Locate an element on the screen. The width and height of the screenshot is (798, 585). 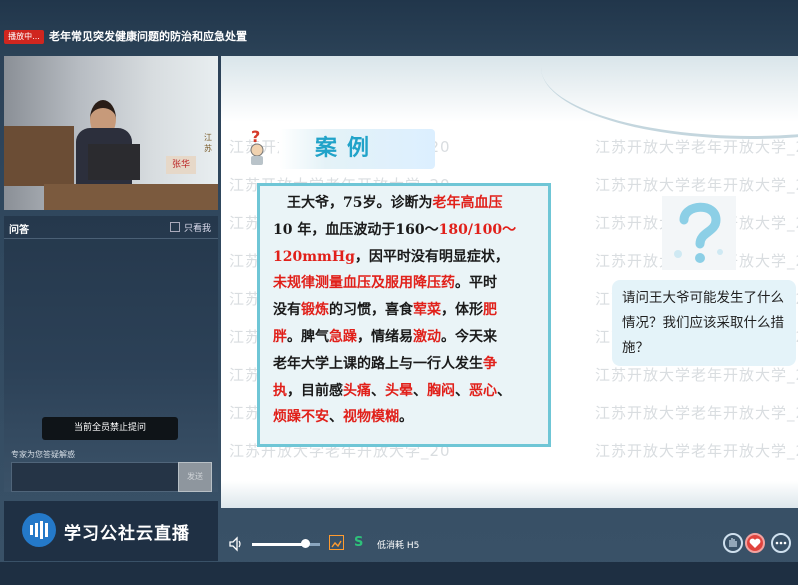
case-line: 执，目前感头痛、头晕、胸闷、恶心、 is located at coordinates (410, 391).